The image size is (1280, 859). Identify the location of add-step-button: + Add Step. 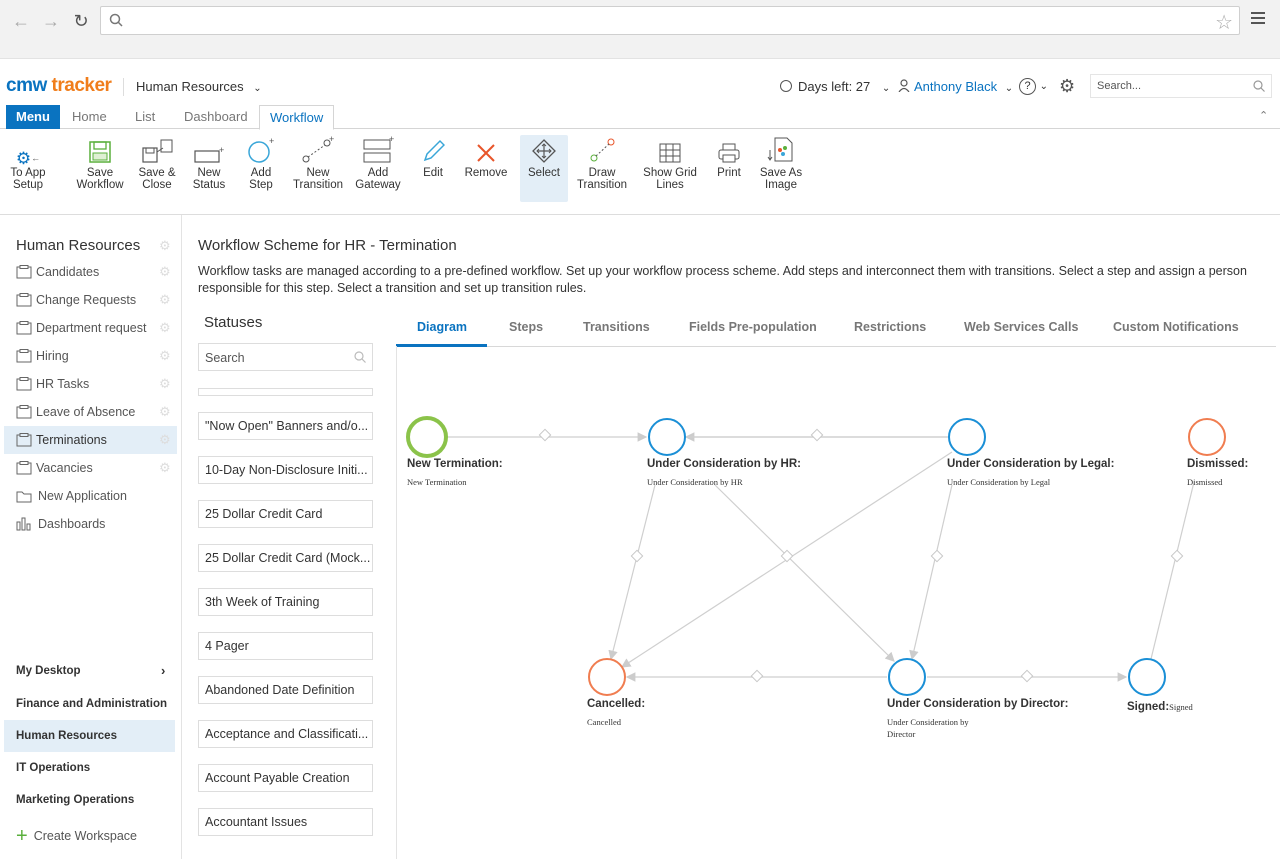
(261, 166).